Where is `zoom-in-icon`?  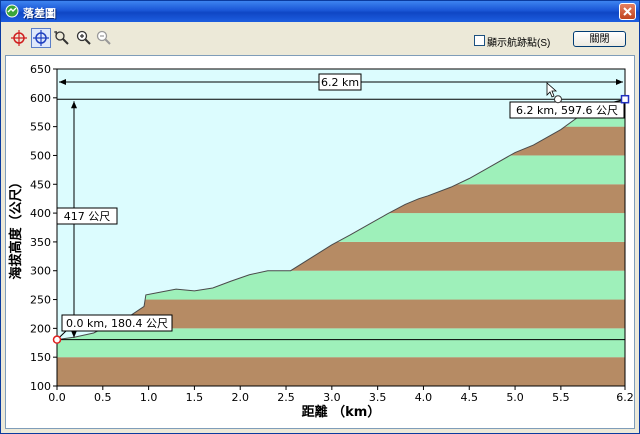
zoom-in-icon is located at coordinates (83, 37).